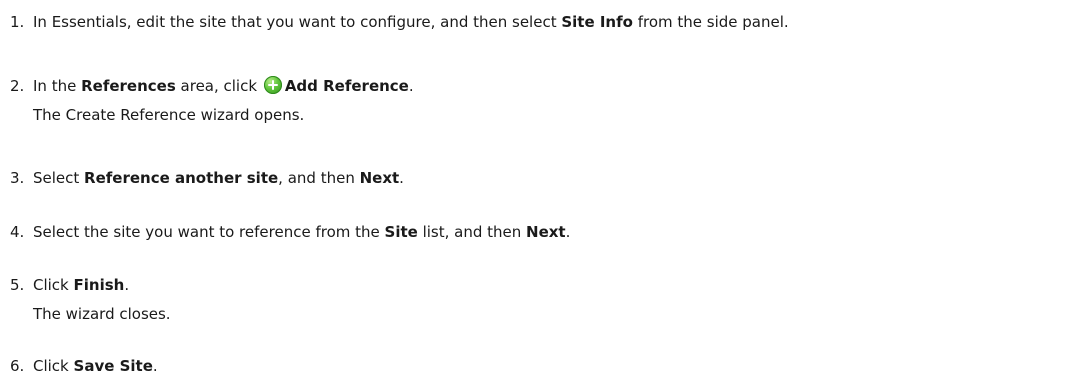 The image size is (1081, 382). I want to click on step-number: 1., so click(17, 22).